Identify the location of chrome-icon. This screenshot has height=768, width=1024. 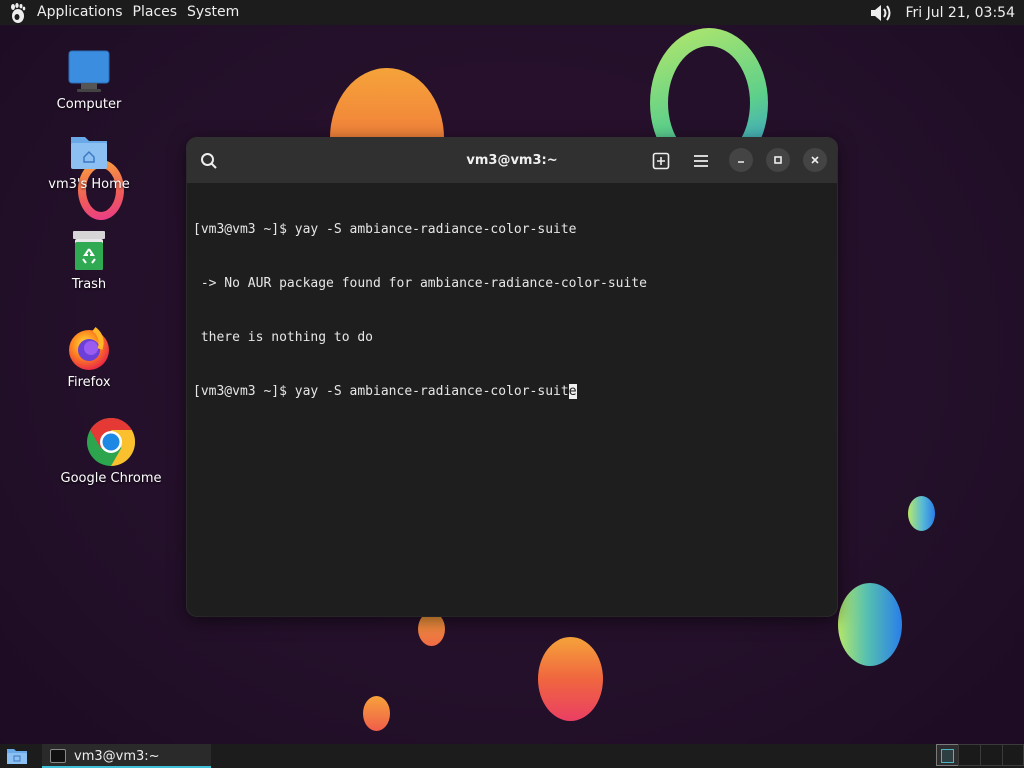
(111, 442).